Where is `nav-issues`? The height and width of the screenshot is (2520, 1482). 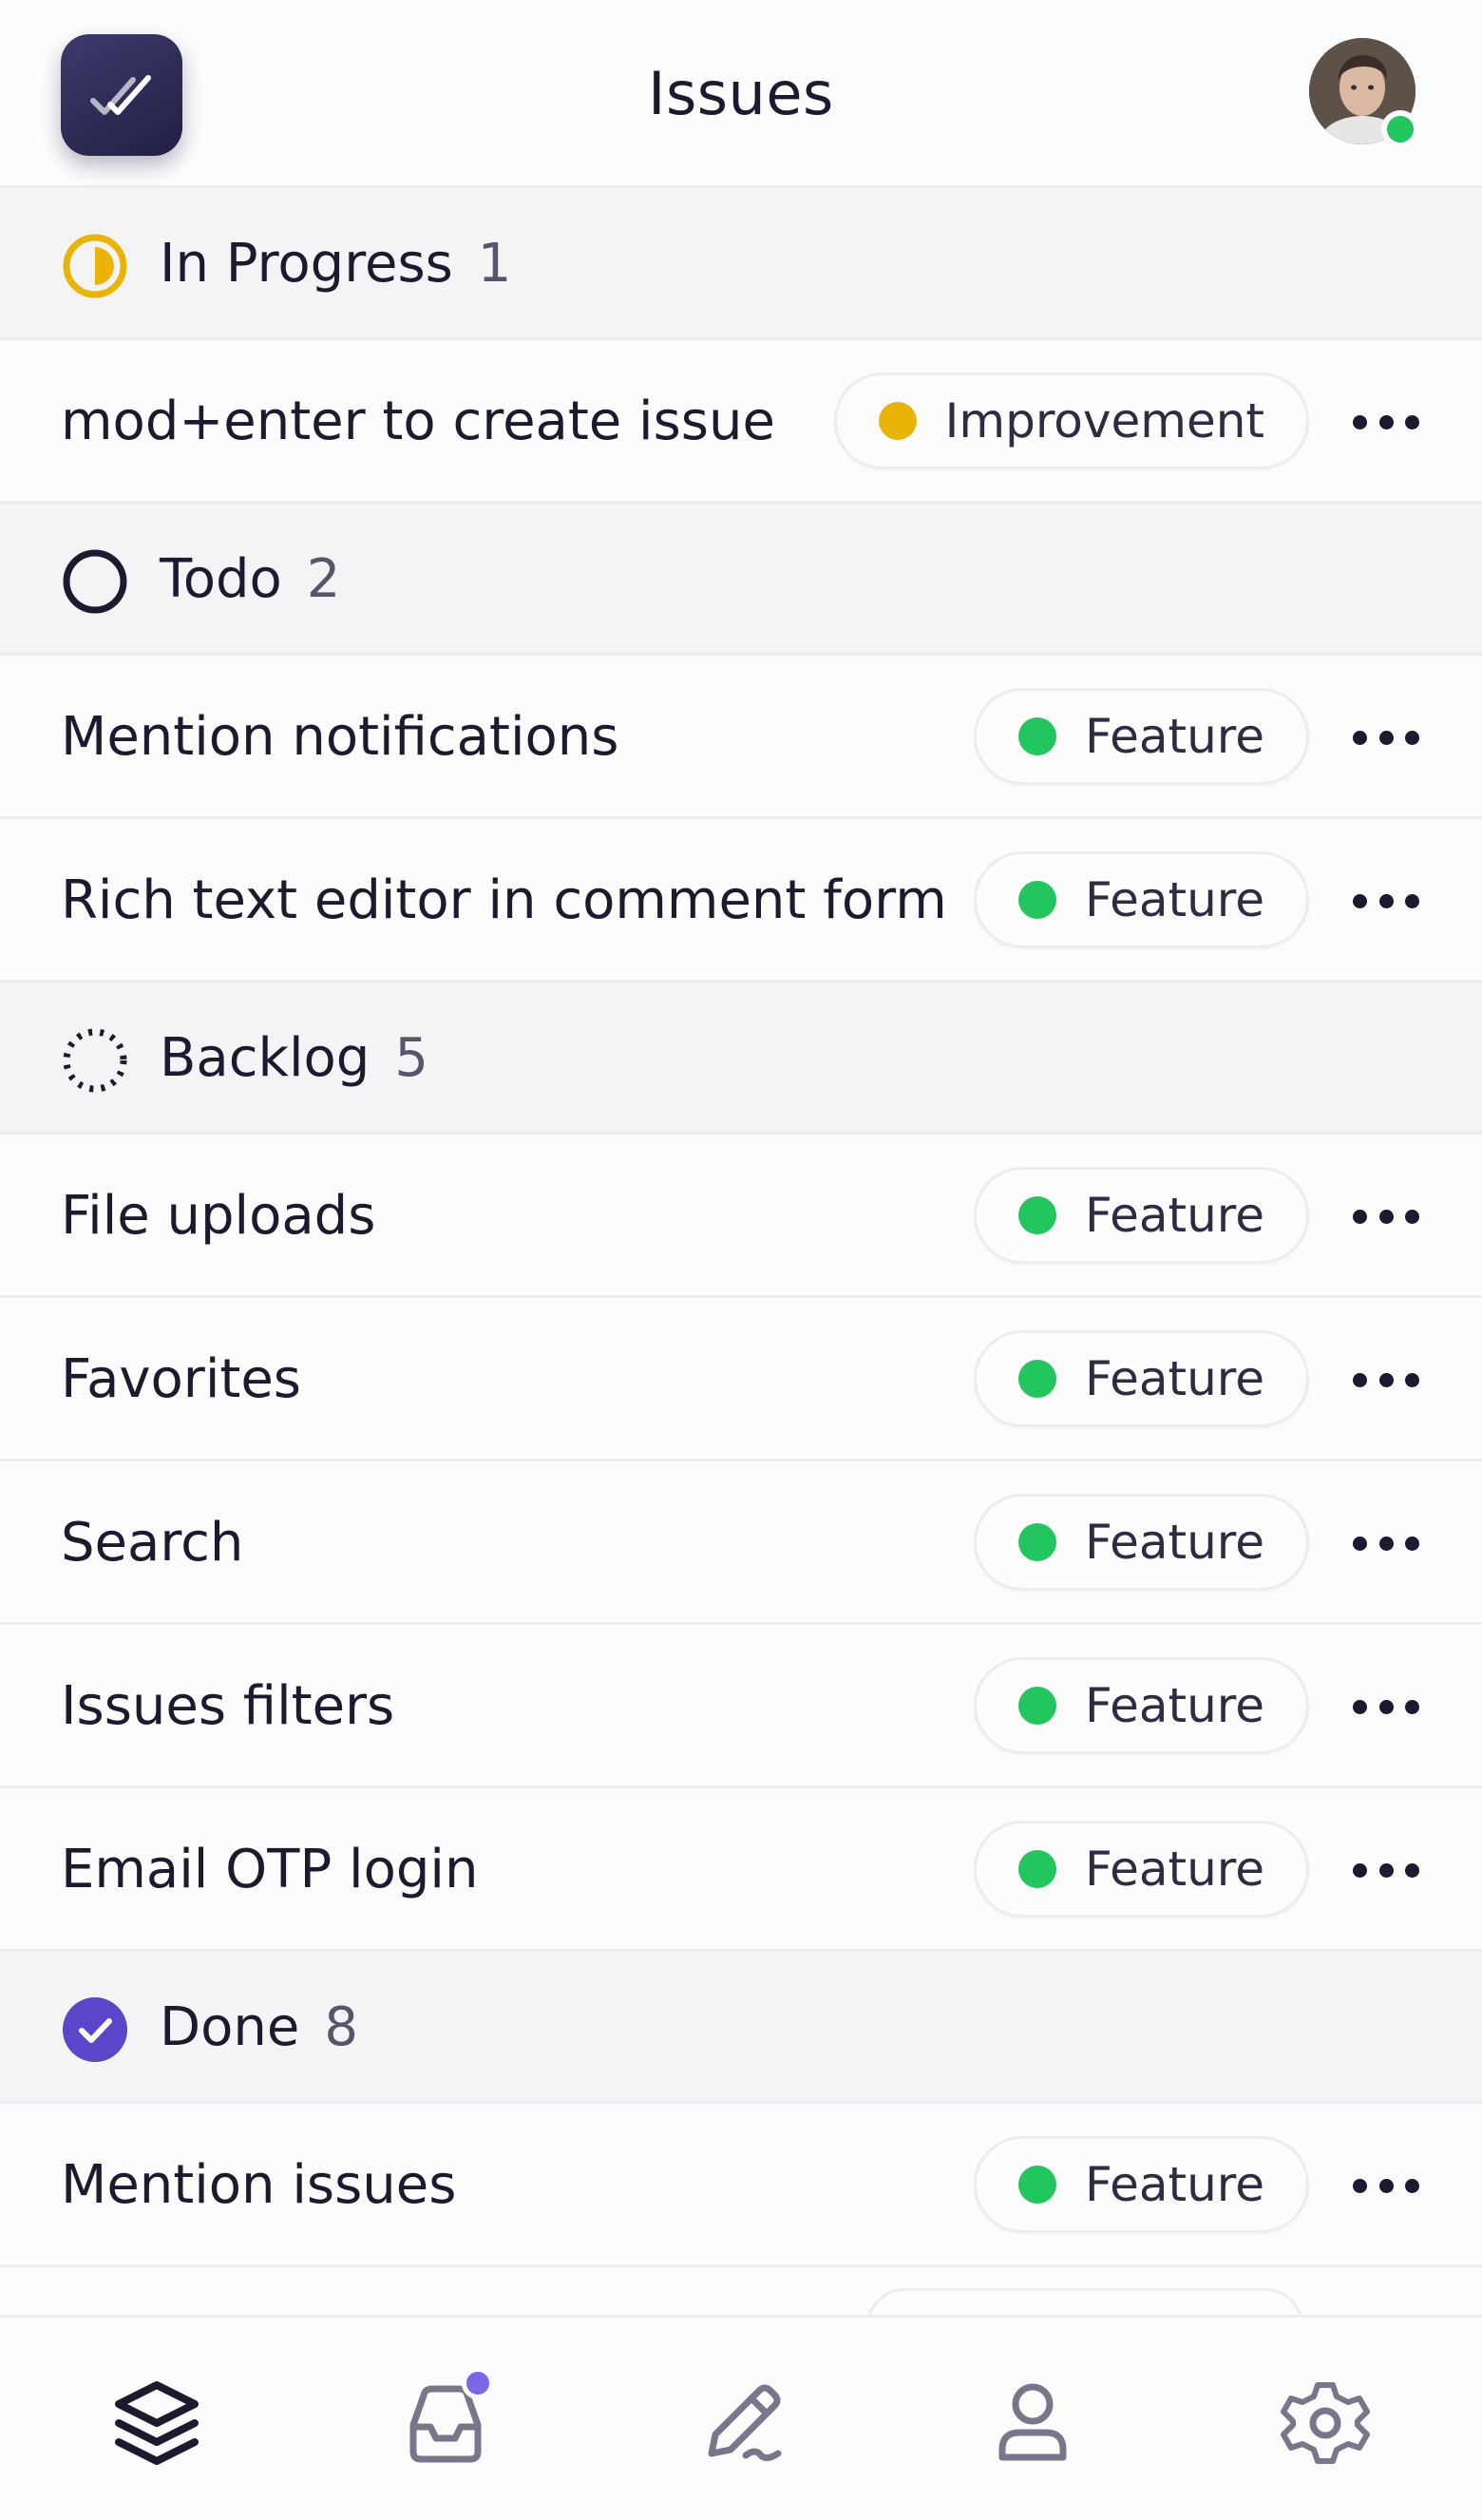 nav-issues is located at coordinates (156, 2423).